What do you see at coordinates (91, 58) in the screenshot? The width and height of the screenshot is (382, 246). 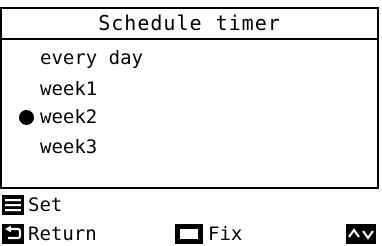 I see `list-item-label: every day` at bounding box center [91, 58].